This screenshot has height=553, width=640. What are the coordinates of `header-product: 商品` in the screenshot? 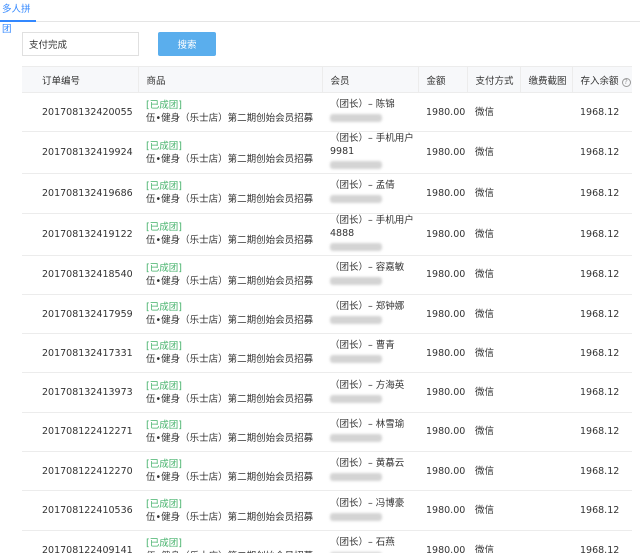 It's located at (229, 79).